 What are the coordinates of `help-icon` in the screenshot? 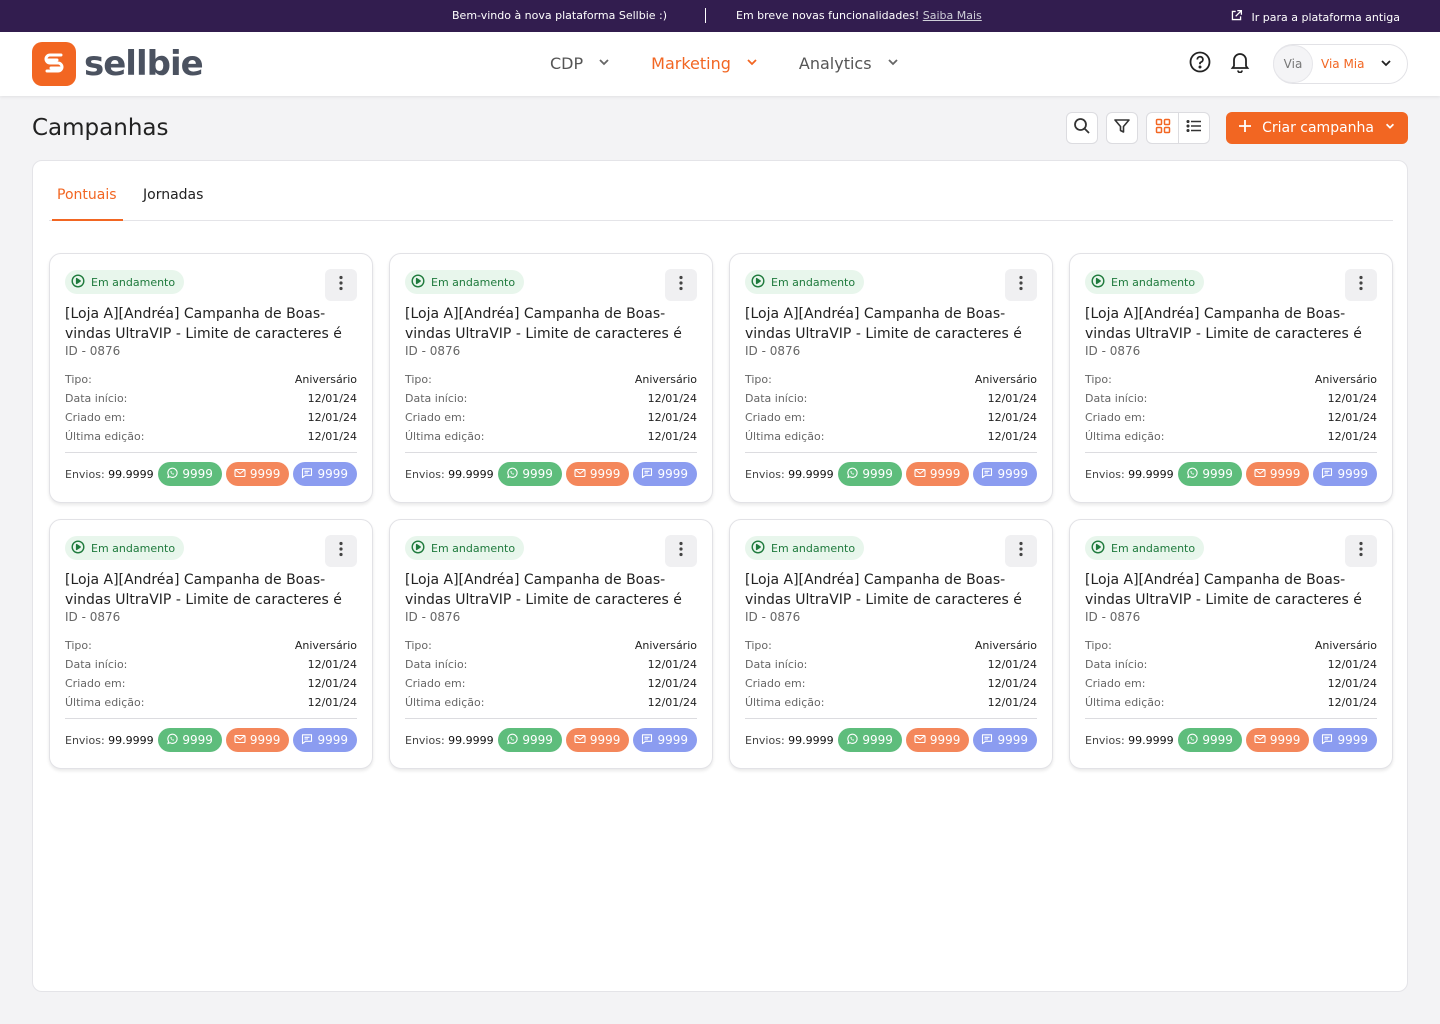 It's located at (1200, 64).